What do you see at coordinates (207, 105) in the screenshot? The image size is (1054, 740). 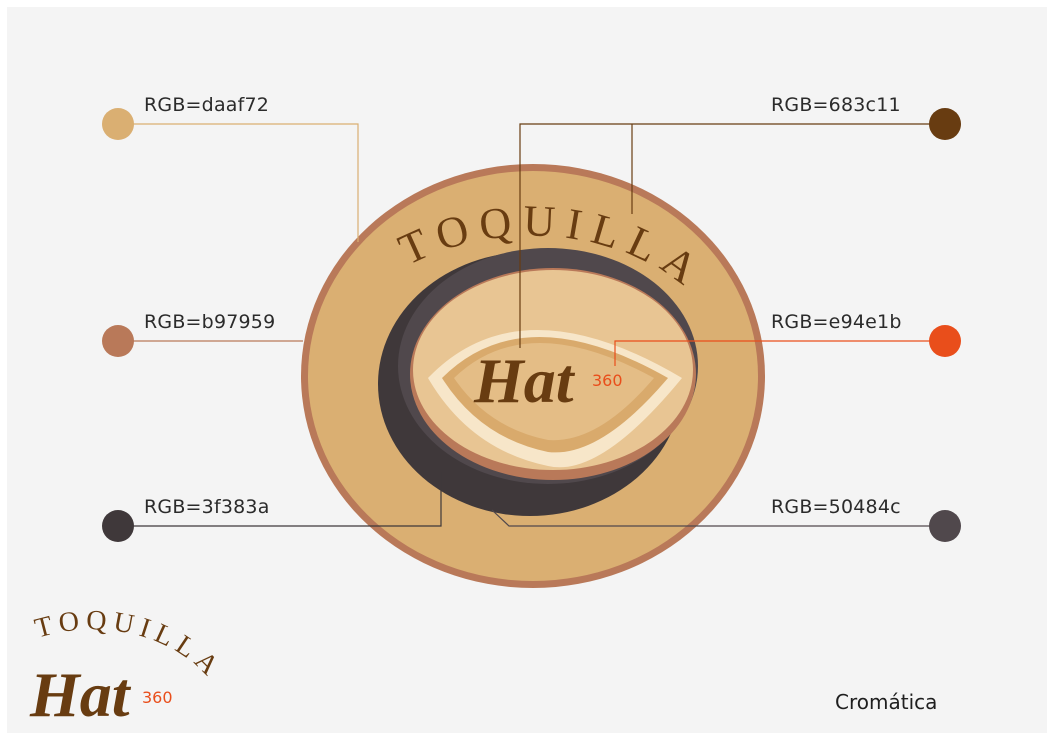 I see `label-daaf72: RGB=daaf72` at bounding box center [207, 105].